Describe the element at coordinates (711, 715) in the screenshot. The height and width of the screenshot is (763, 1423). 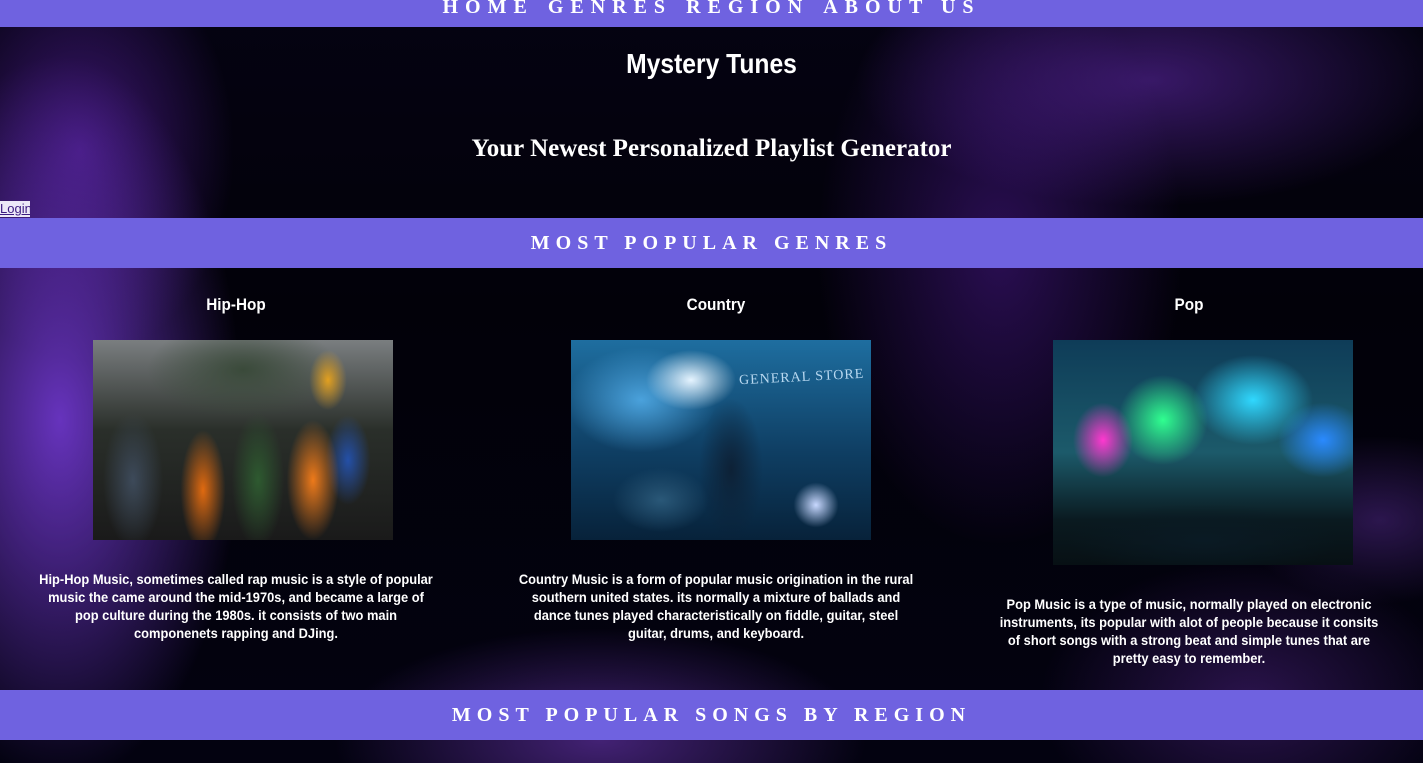
I see `region-section-heading: MOST POPULAR SONGS BY REGION` at that location.